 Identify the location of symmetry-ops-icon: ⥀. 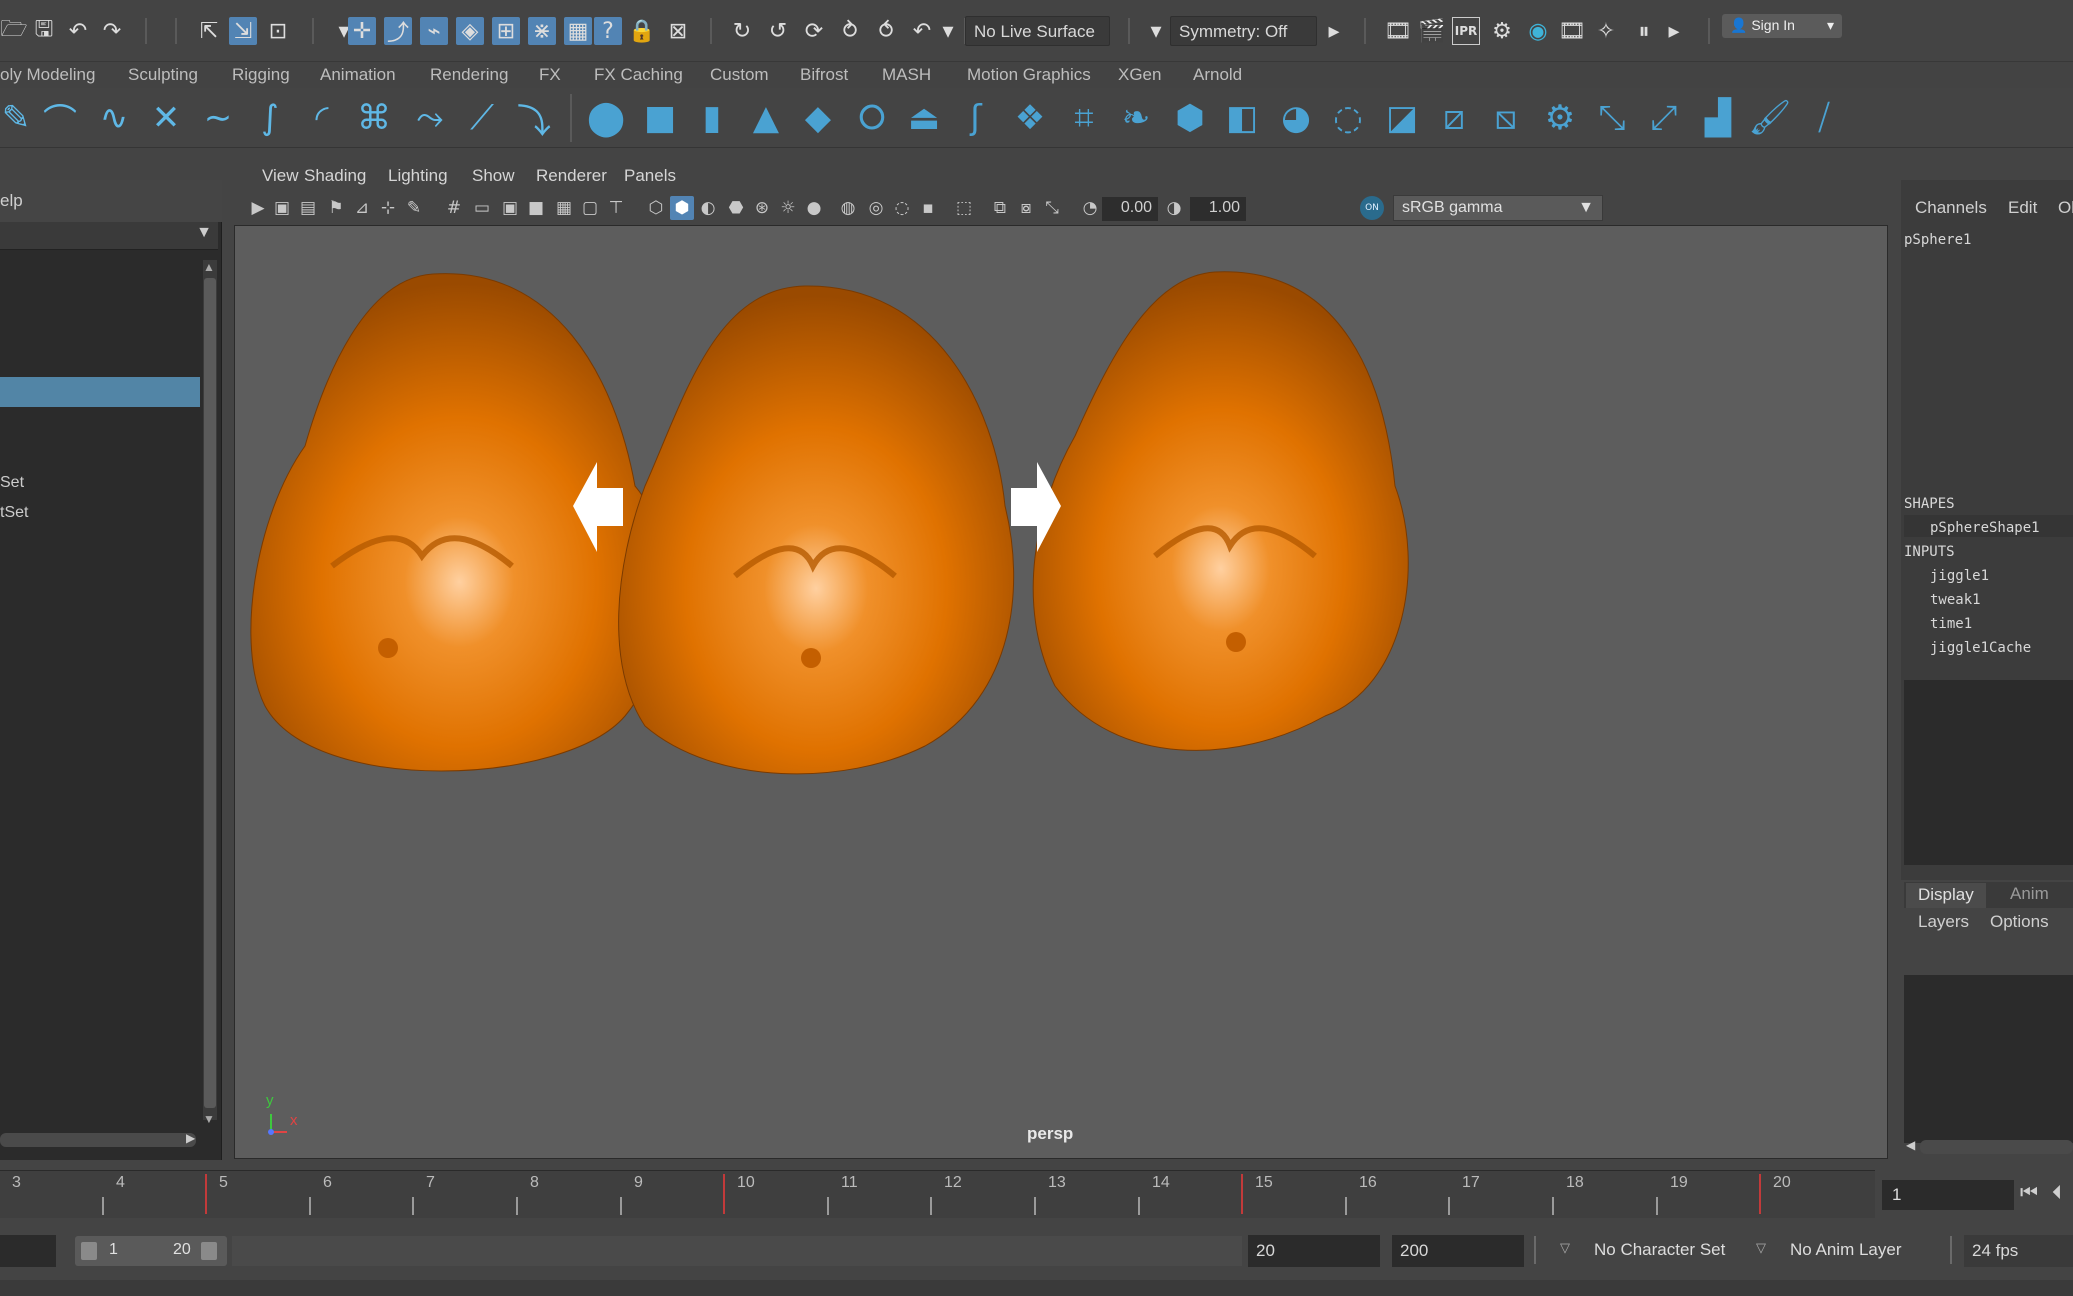
(886, 31).